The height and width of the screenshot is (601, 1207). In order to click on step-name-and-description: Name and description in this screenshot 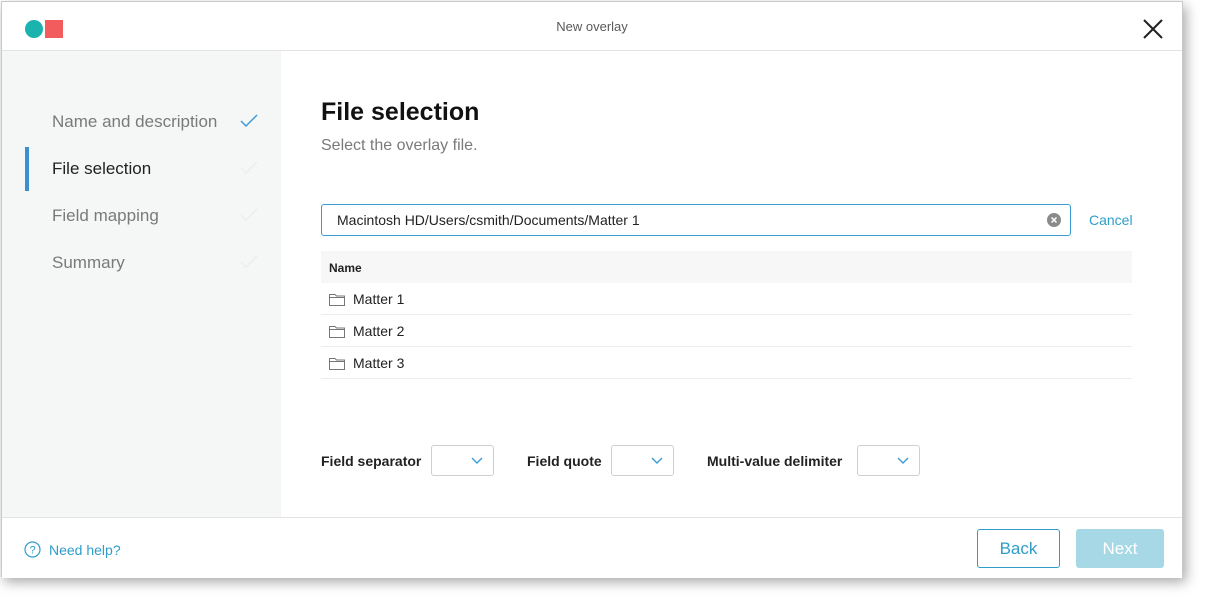, I will do `click(141, 122)`.